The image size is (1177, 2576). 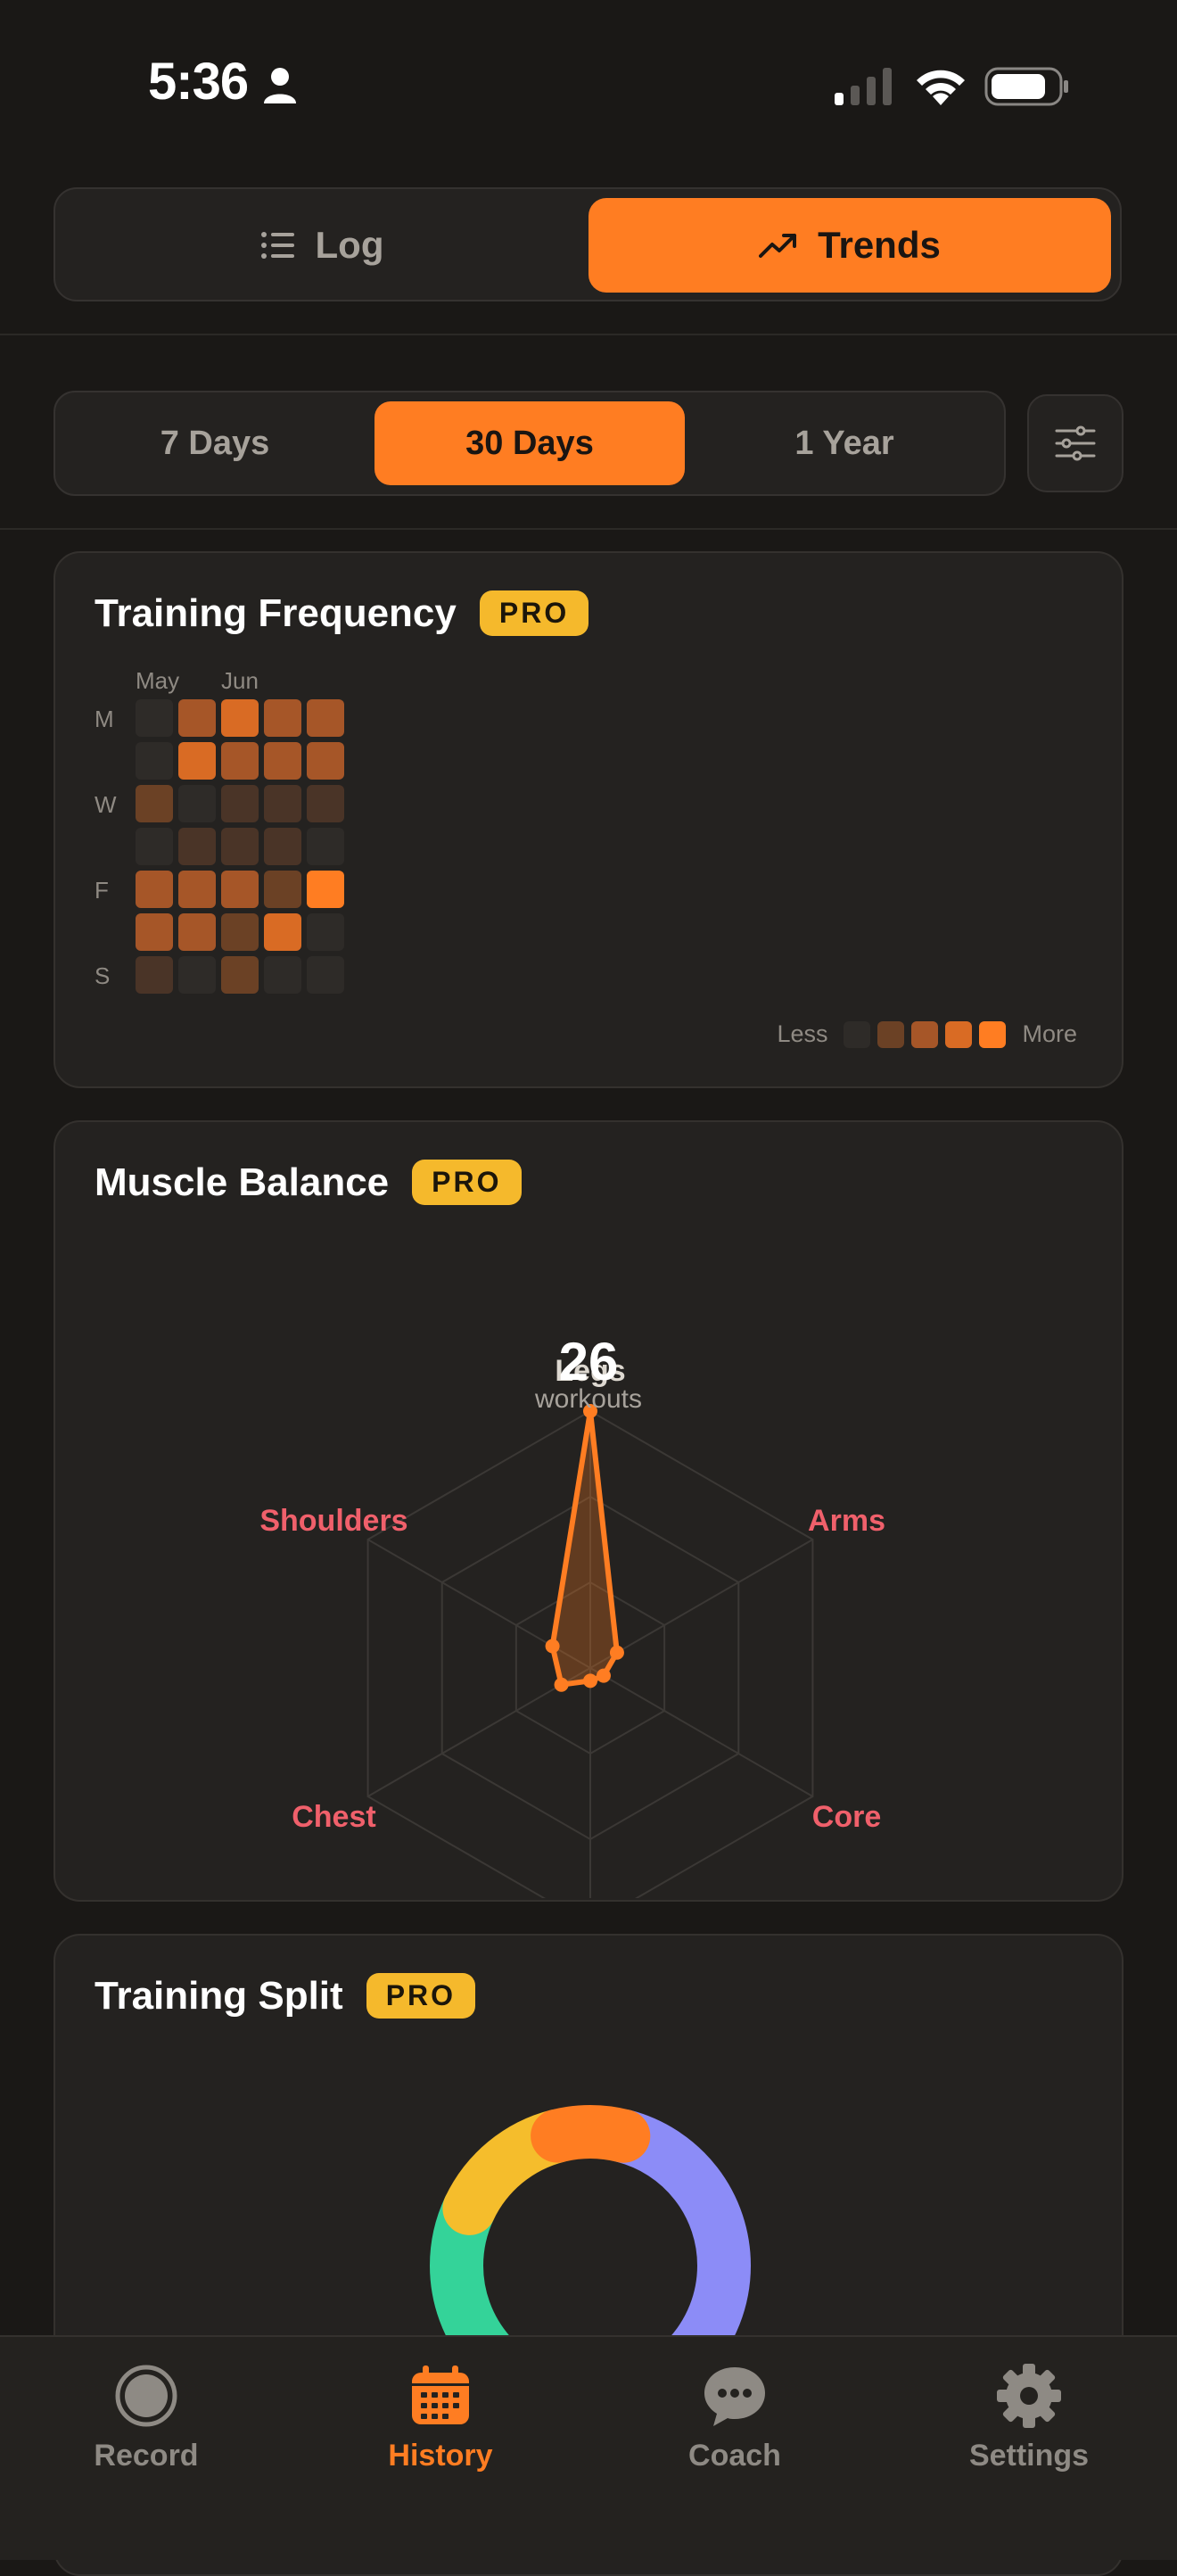 I want to click on radar-axis-label: Arms, so click(x=846, y=1521).